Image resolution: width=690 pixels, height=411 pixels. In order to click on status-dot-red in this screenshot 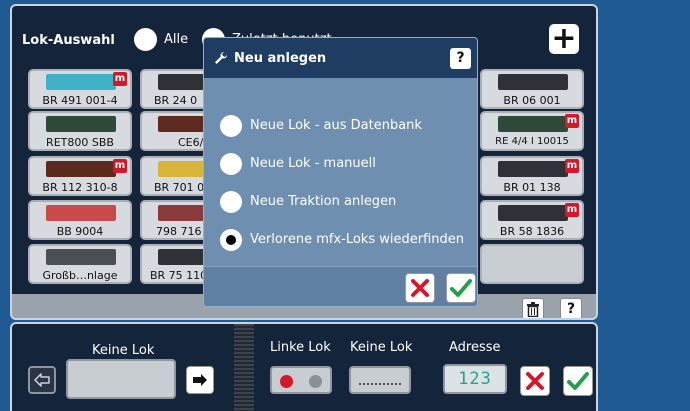, I will do `click(286, 381)`.